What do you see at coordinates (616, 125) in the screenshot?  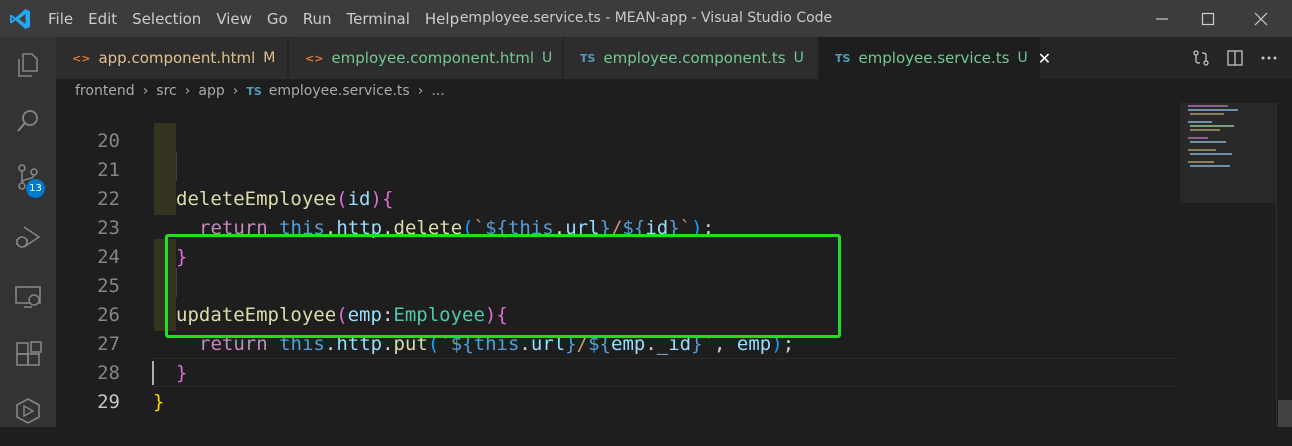 I see `code-line: 20` at bounding box center [616, 125].